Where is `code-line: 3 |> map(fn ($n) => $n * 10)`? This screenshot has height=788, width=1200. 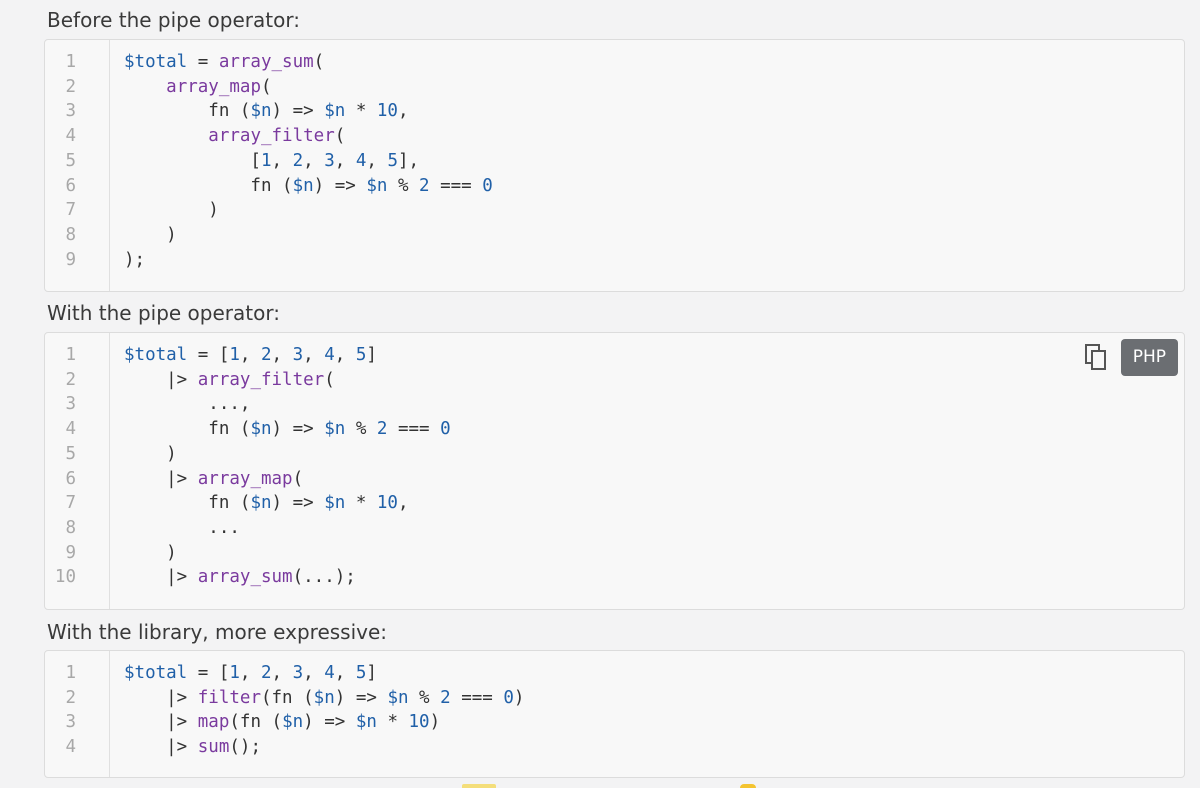
code-line: 3 |> map(fn ($n) => $n * 10) is located at coordinates (614, 722).